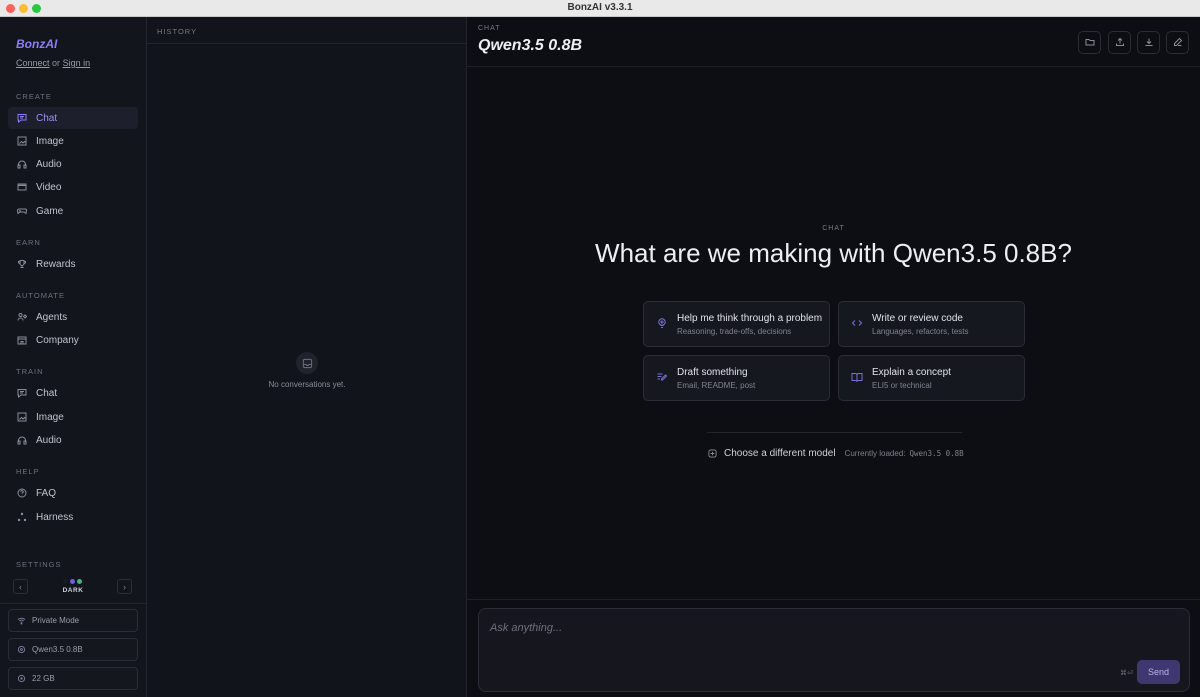 The image size is (1200, 697). I want to click on section-help: HELP, so click(28, 471).